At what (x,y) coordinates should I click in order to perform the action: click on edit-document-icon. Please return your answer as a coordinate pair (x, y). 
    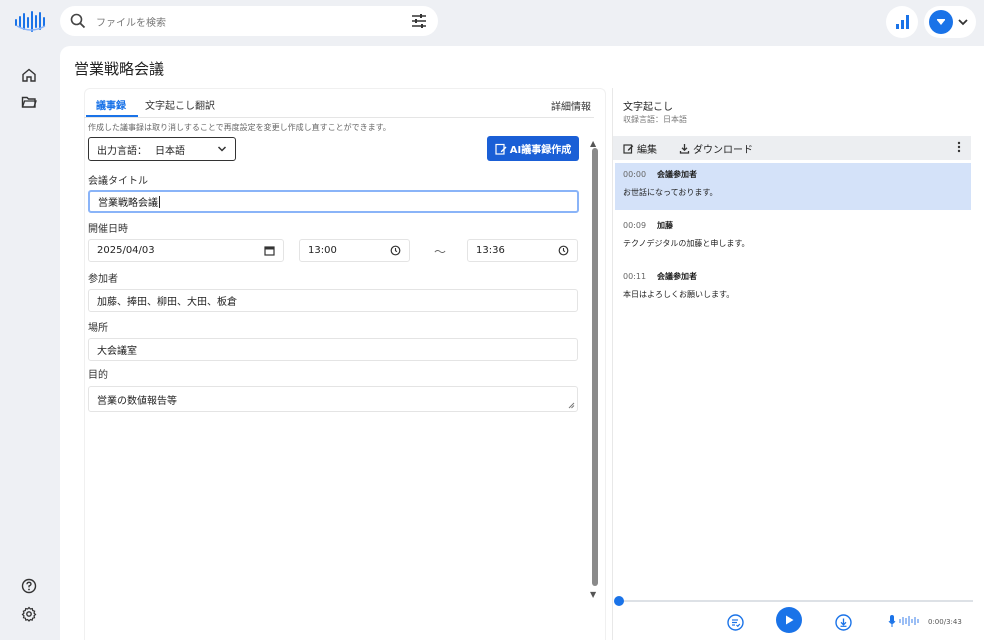
    Looking at the image, I should click on (501, 149).